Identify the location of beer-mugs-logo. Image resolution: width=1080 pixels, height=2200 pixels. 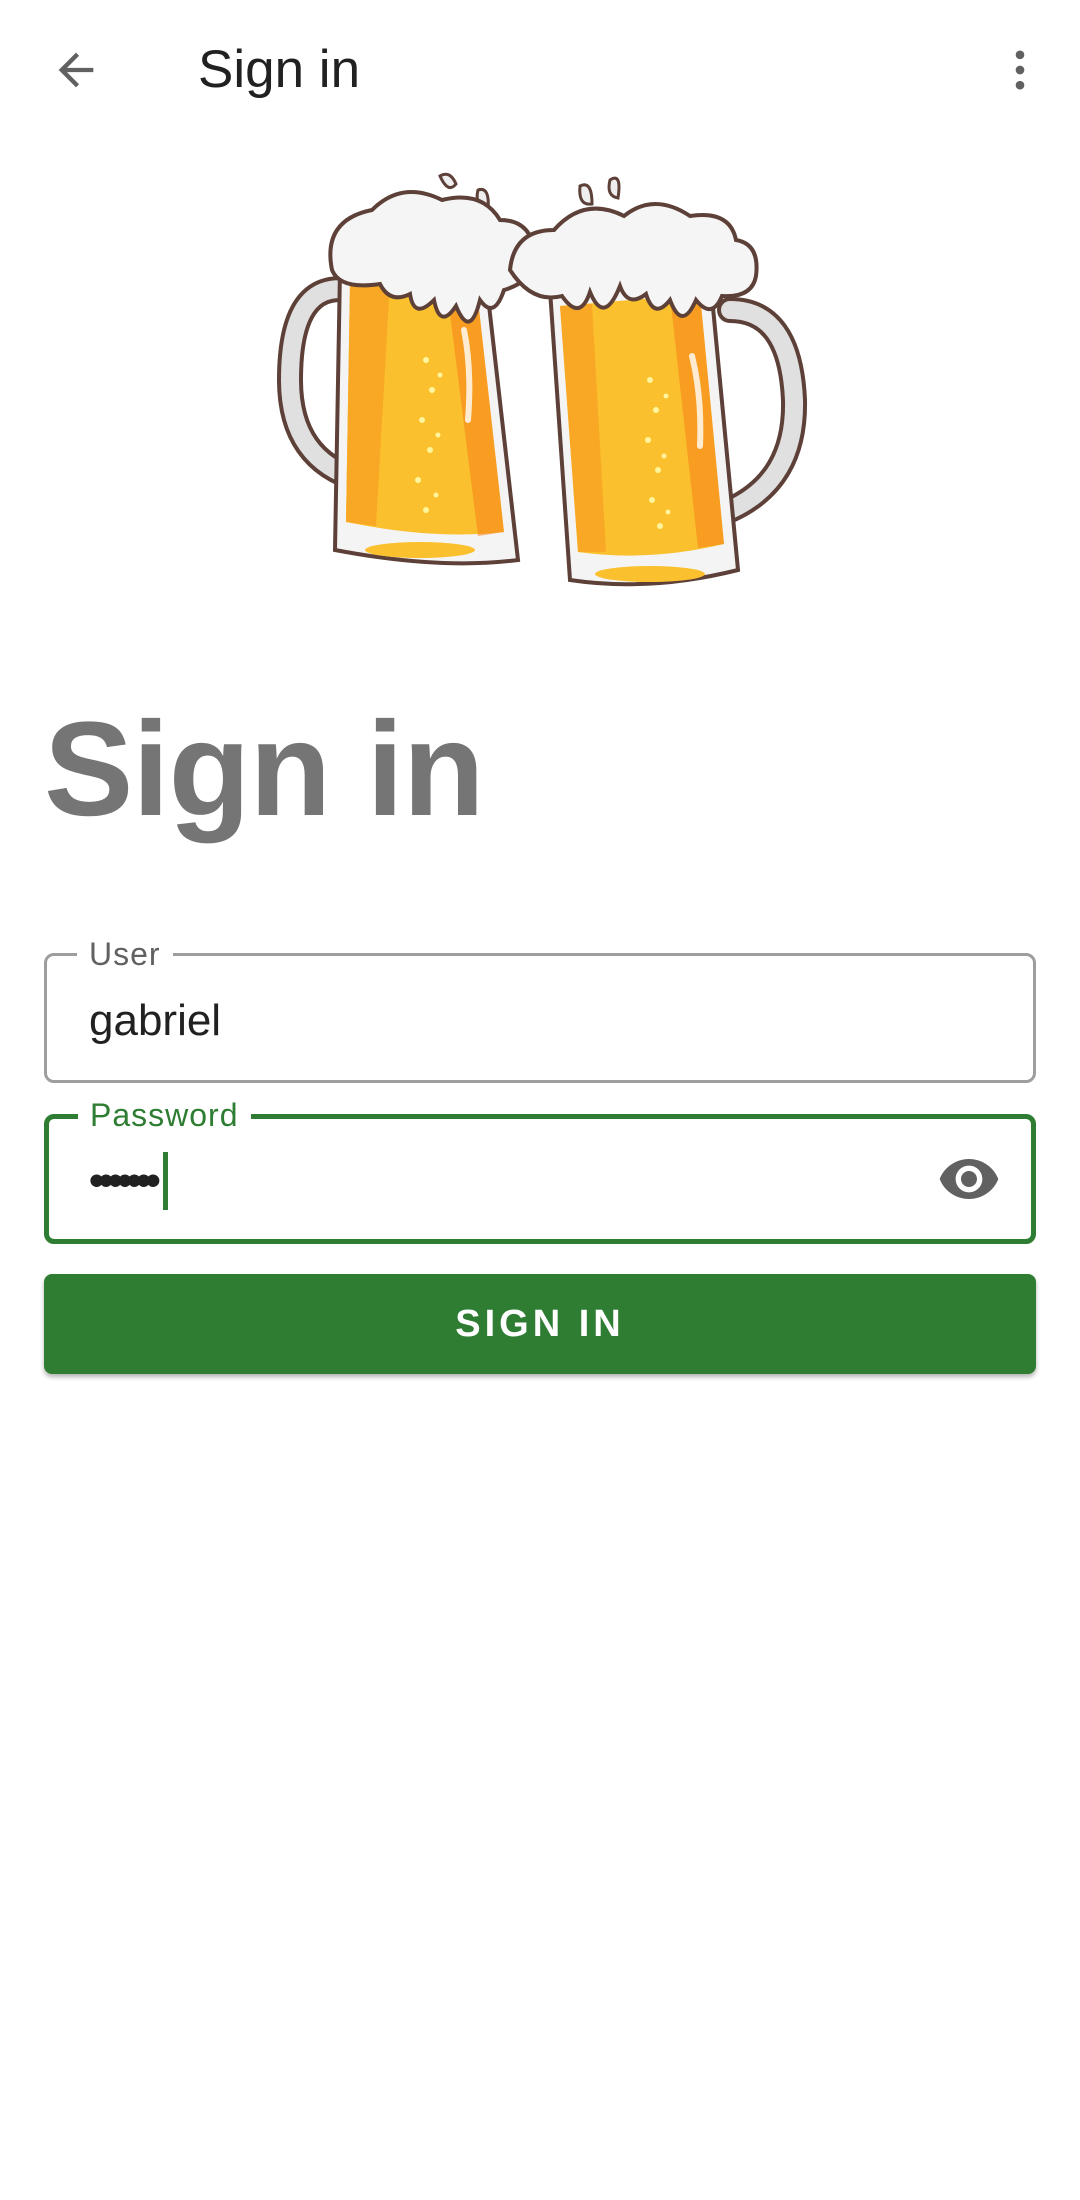
(540, 380).